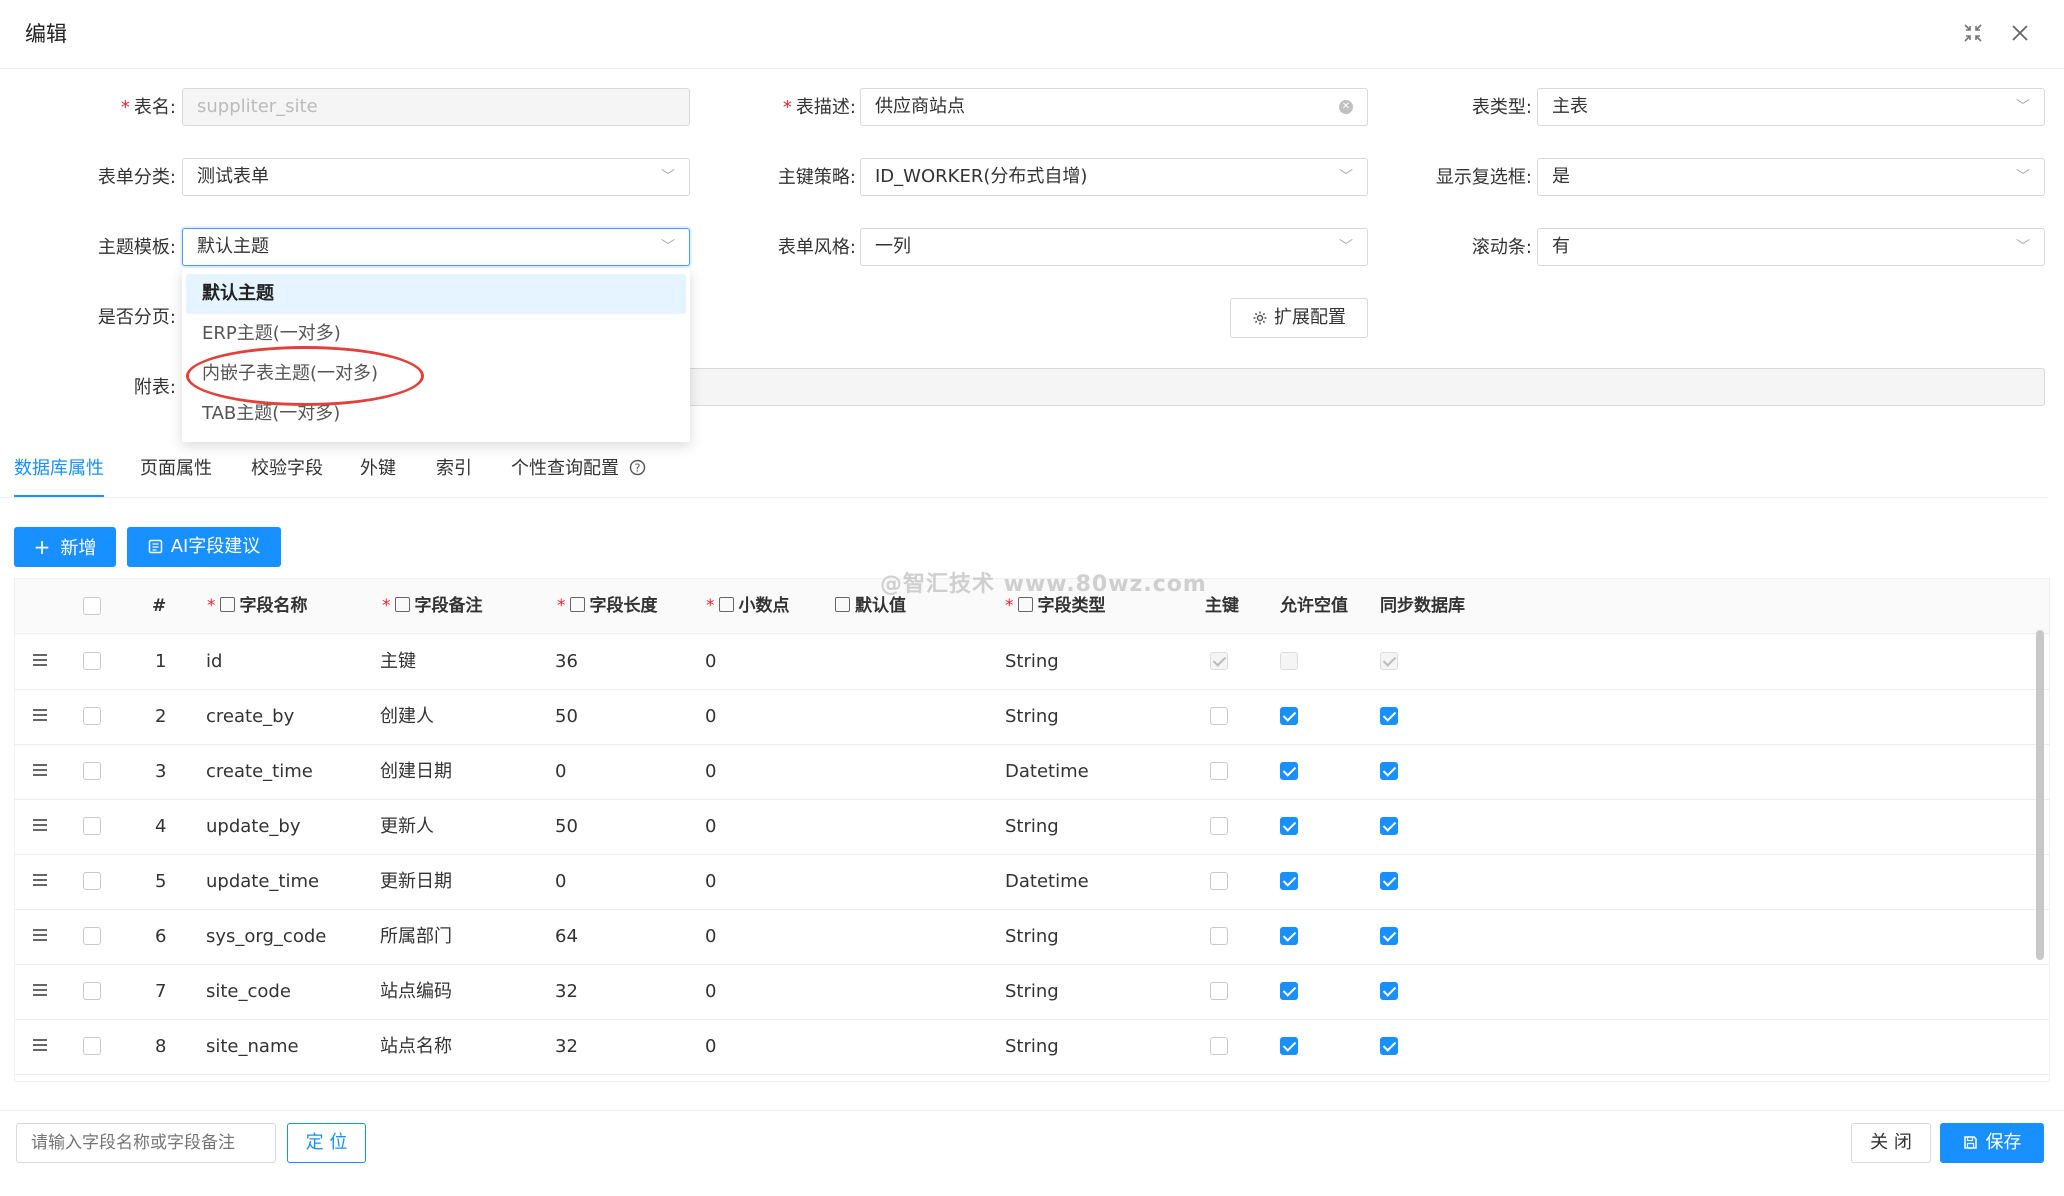 This screenshot has width=2064, height=1196. Describe the element at coordinates (1973, 34) in the screenshot. I see `fullscreen-icon` at that location.